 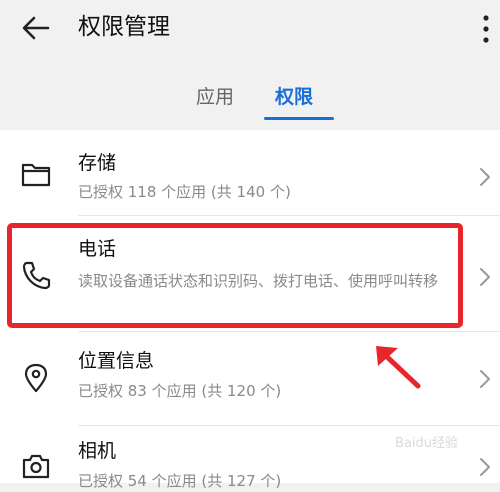 What do you see at coordinates (36, 175) in the screenshot?
I see `folder-icon` at bounding box center [36, 175].